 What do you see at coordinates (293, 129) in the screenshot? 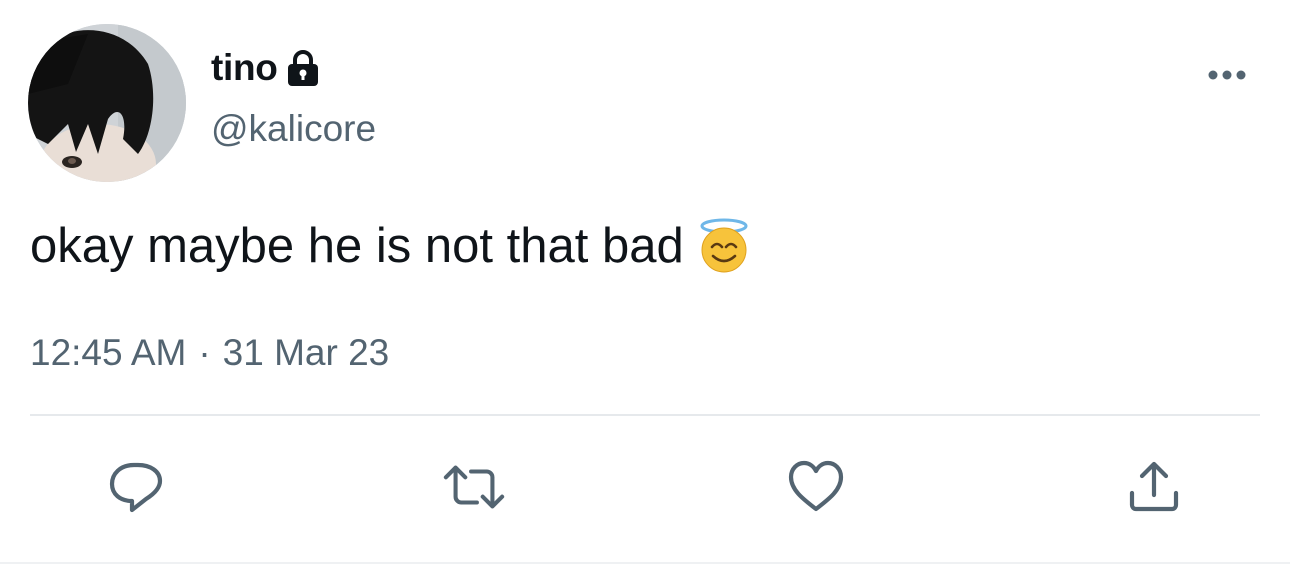
I see `user-handle: @kalicore` at bounding box center [293, 129].